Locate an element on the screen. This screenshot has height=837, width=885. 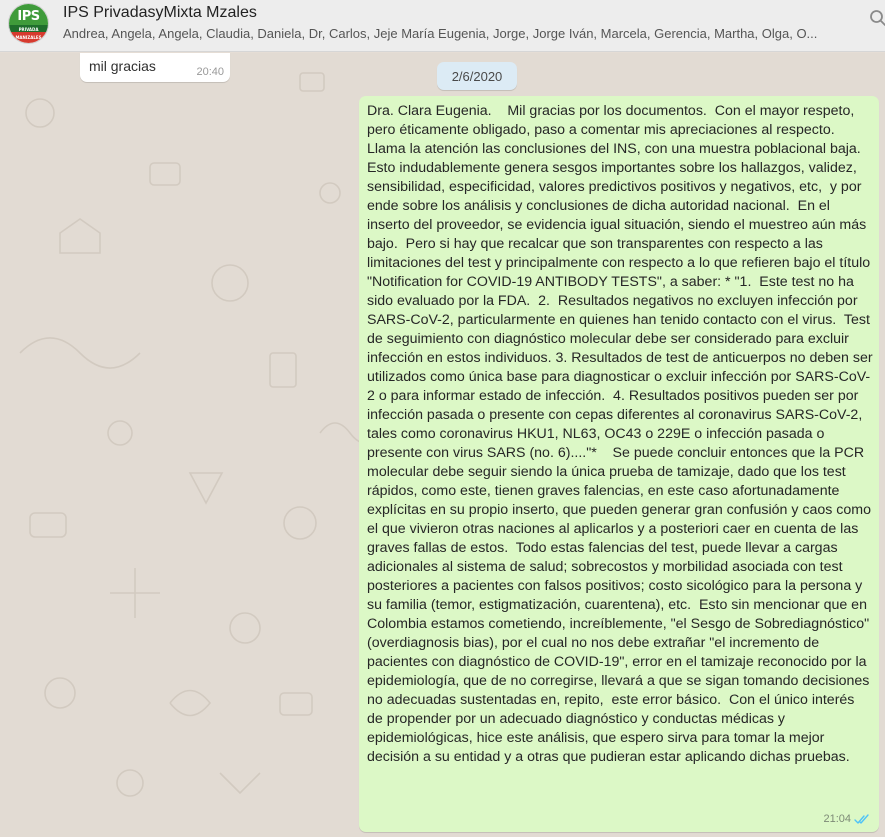
avatar-logo-subtext-city: MANIZALES is located at coordinates (28, 37).